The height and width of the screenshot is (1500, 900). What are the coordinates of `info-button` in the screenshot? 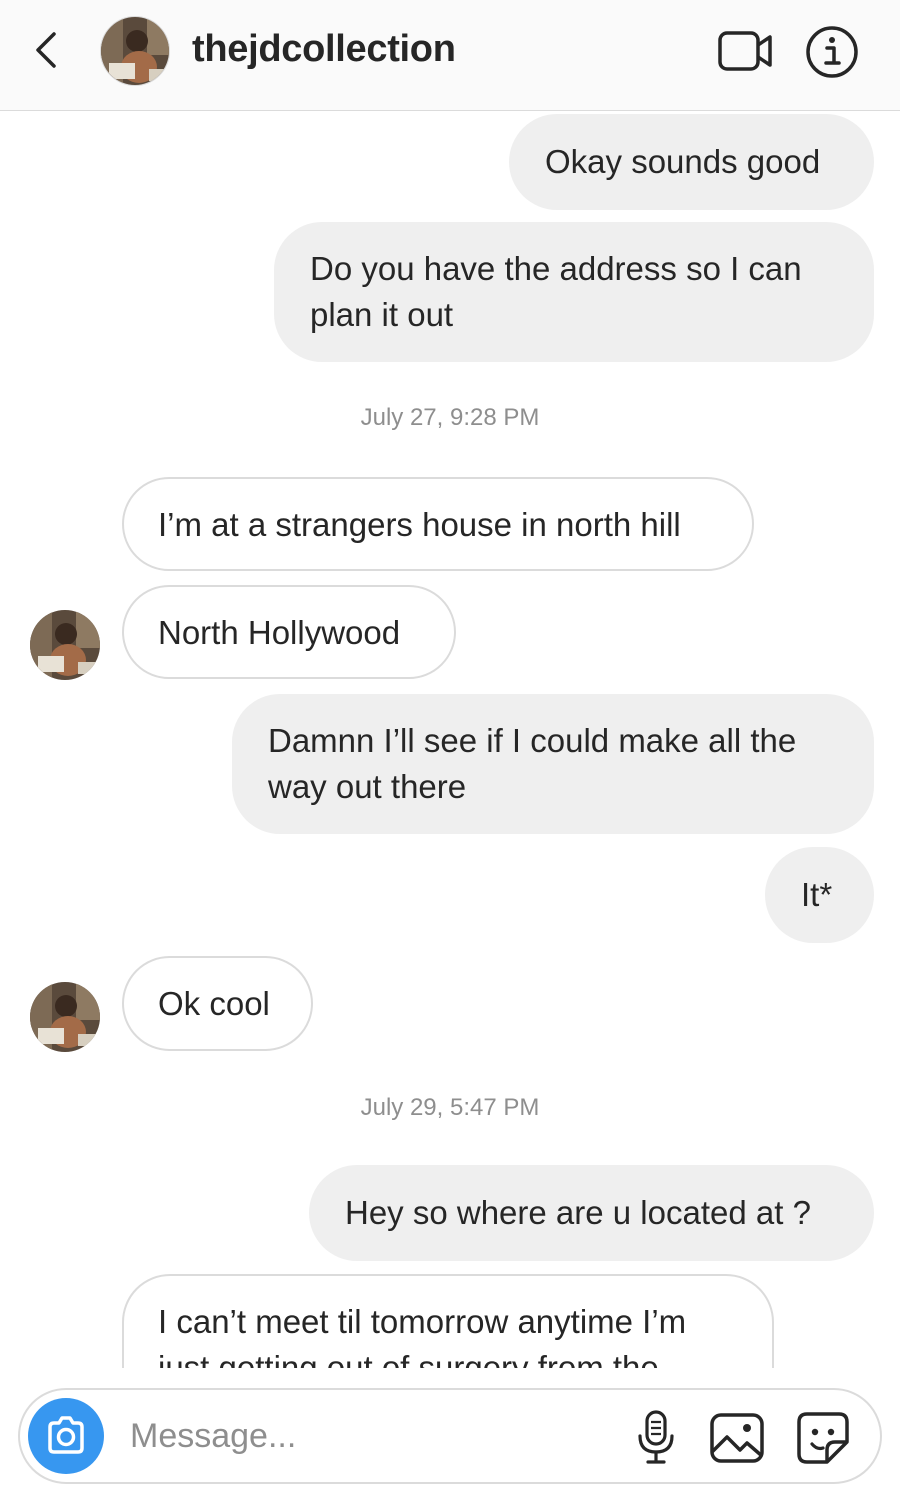 It's located at (832, 52).